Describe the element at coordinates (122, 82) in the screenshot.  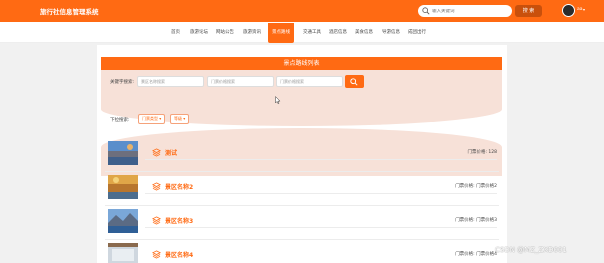
I see `keyword-search-label: 关键字搜索:` at that location.